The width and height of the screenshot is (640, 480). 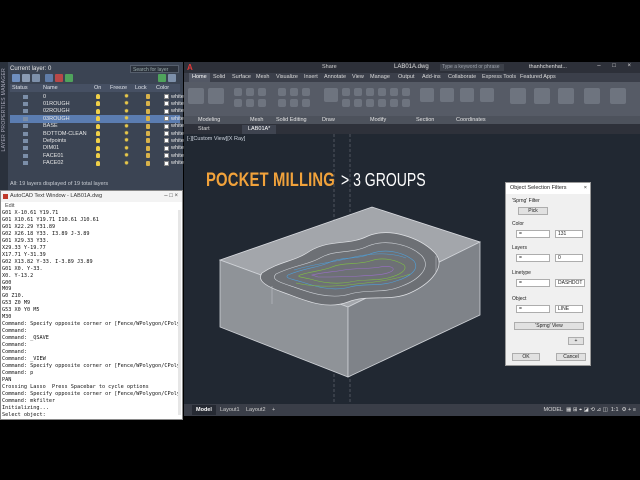 I want to click on layout-tab: Model, so click(x=204, y=410).